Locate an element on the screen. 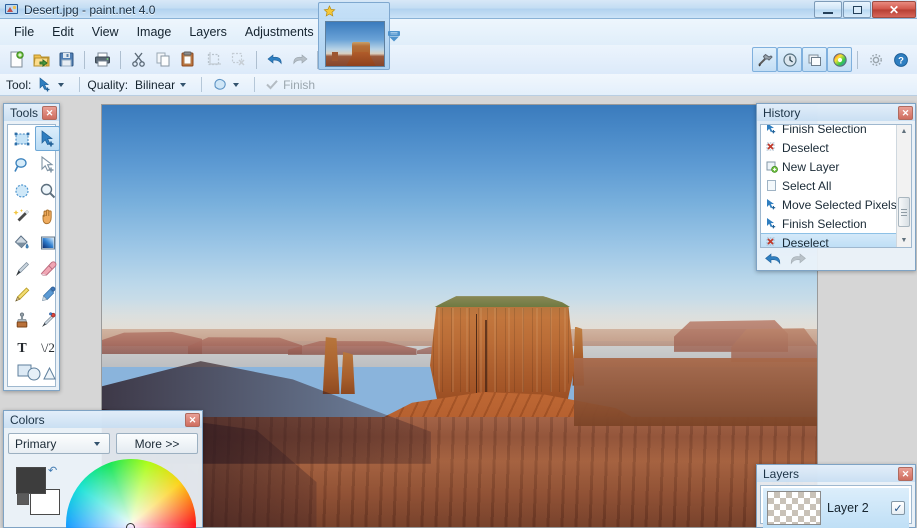  new-image-button is located at coordinates (16, 59).